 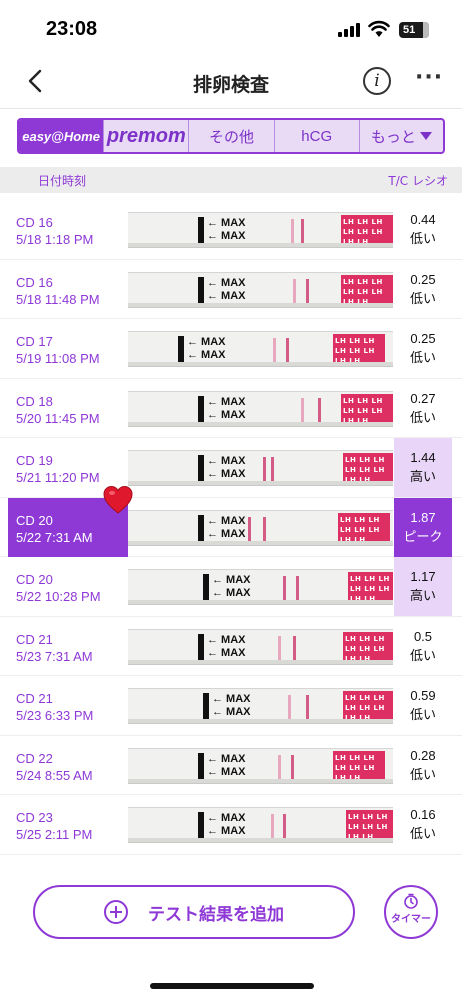 What do you see at coordinates (423, 755) in the screenshot?
I see `tc-ratio-value: 0.28` at bounding box center [423, 755].